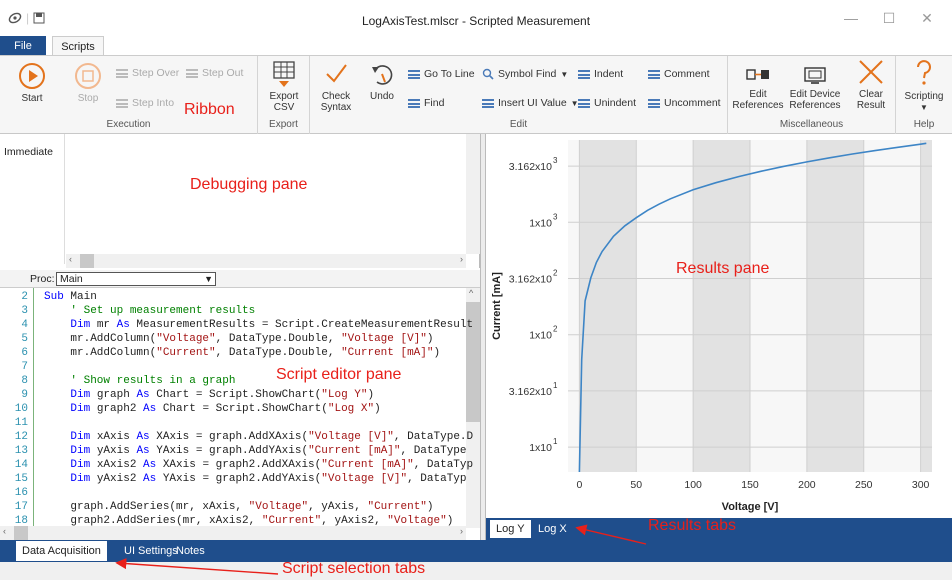 Image resolution: width=952 pixels, height=580 pixels. What do you see at coordinates (471, 293) in the screenshot?
I see `scroll-up-icon: ^` at bounding box center [471, 293].